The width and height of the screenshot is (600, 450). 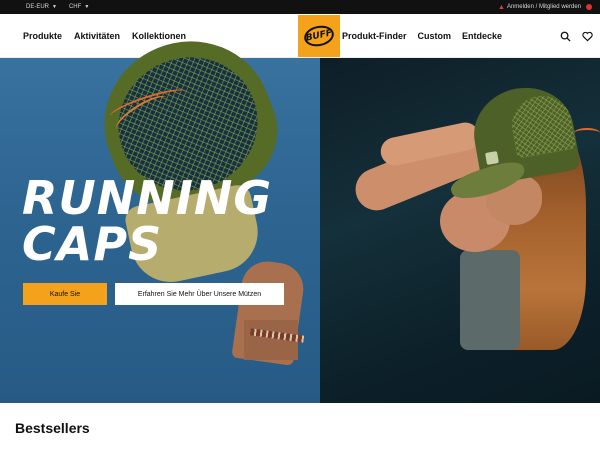 I want to click on nav-right: Produkt-Finder Custom Entdecke, so click(x=416, y=36).